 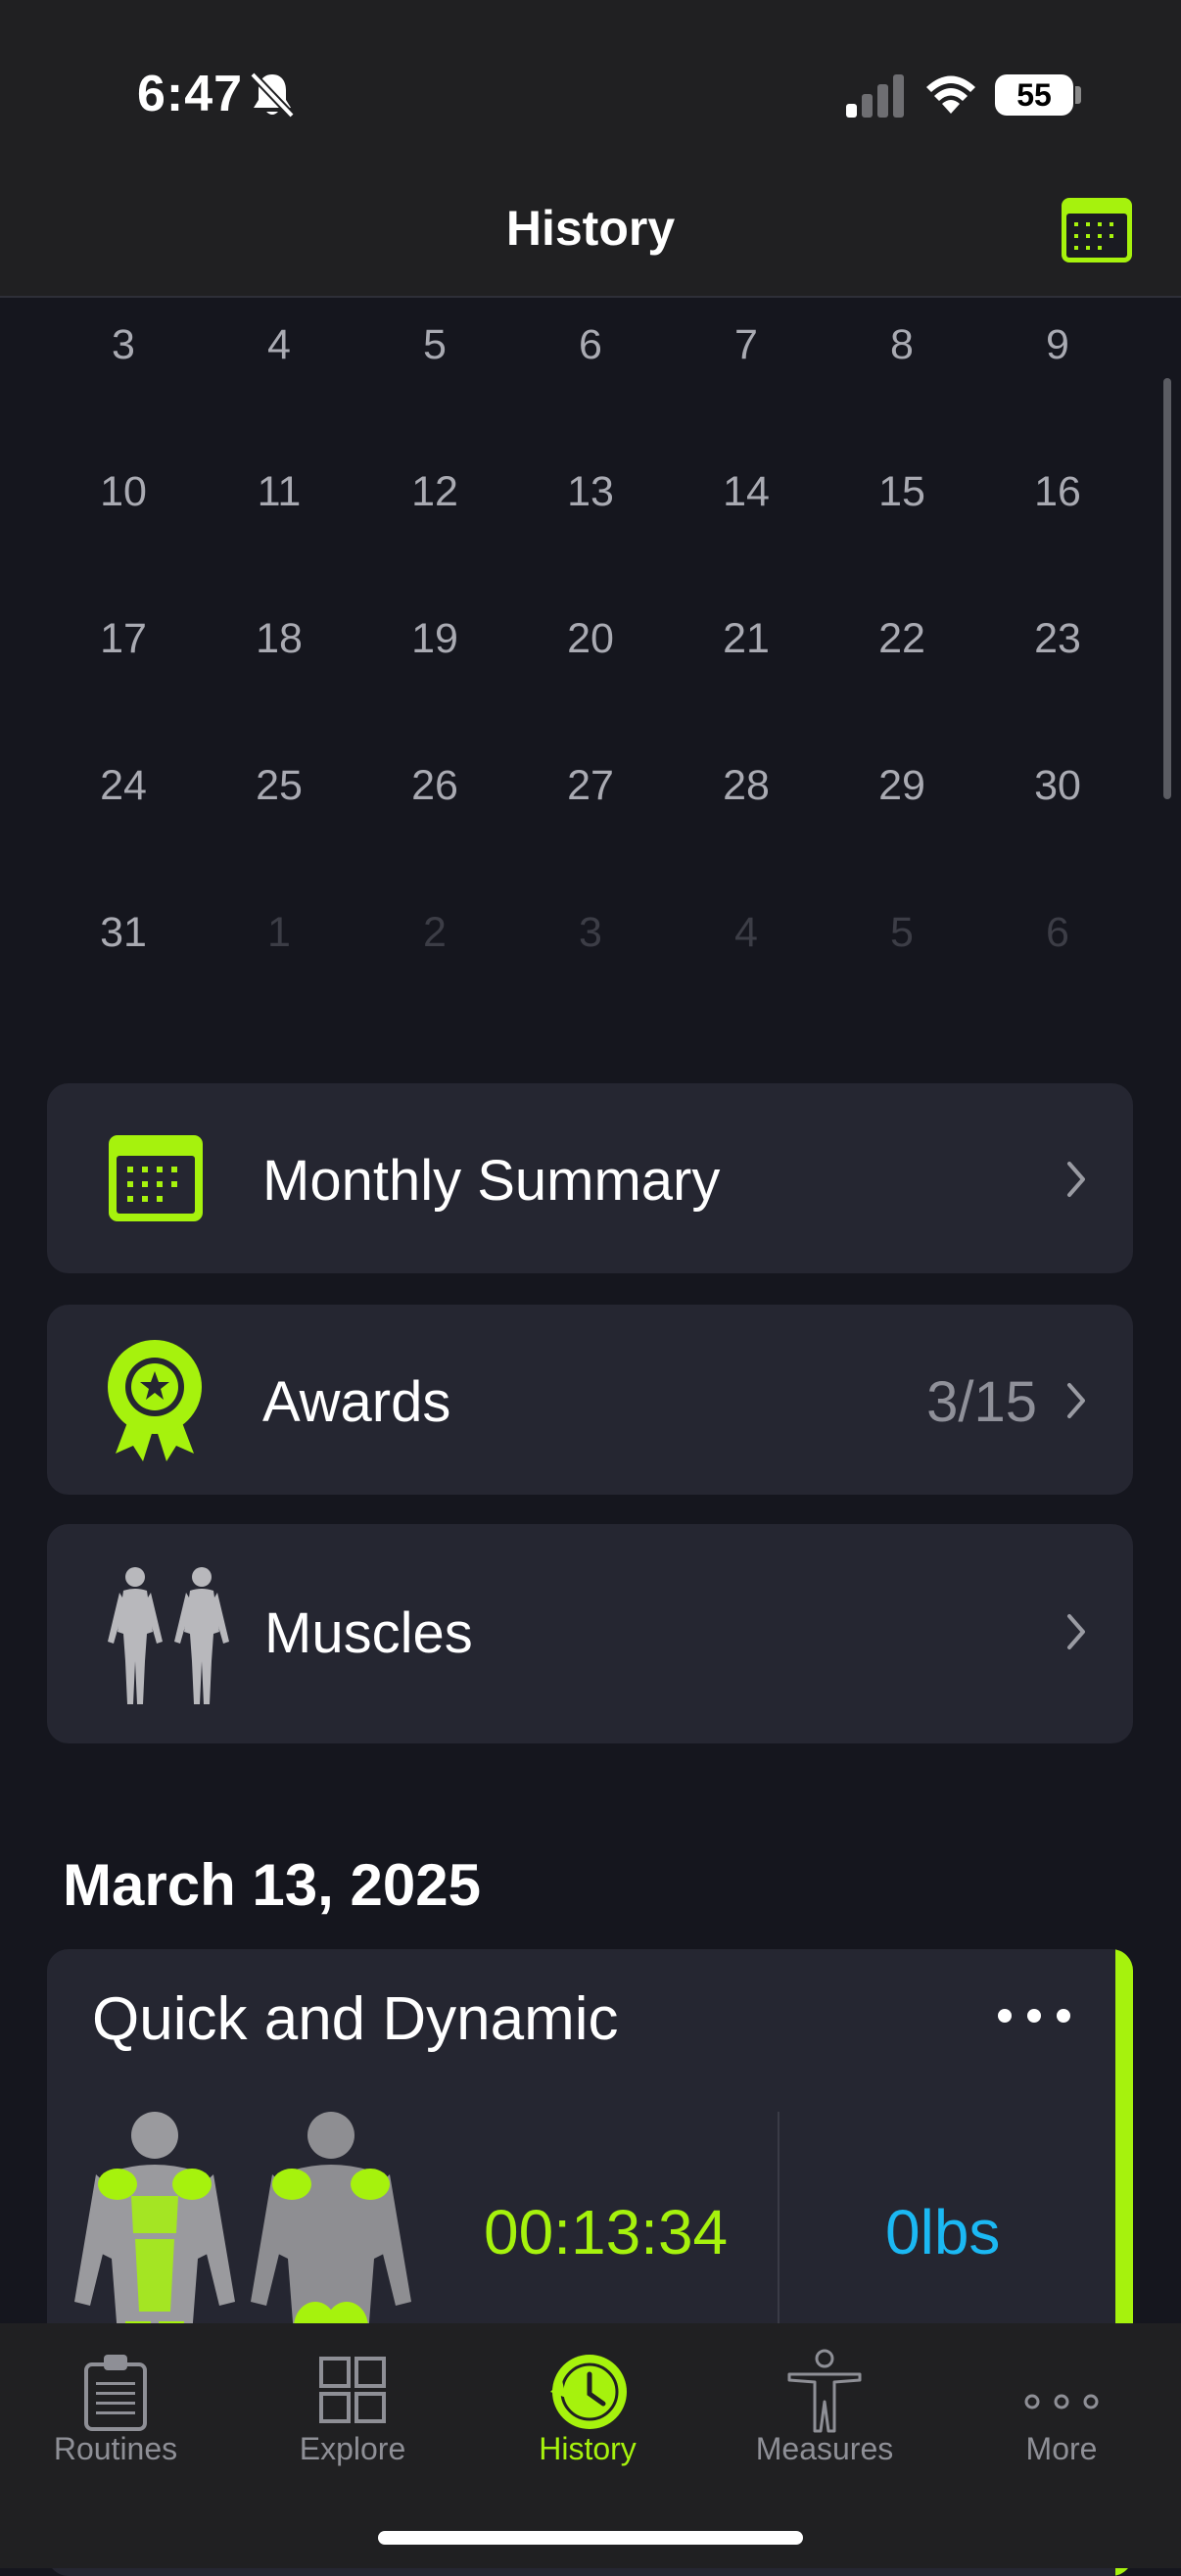 I want to click on ellipsis-icon, so click(x=1062, y=2401).